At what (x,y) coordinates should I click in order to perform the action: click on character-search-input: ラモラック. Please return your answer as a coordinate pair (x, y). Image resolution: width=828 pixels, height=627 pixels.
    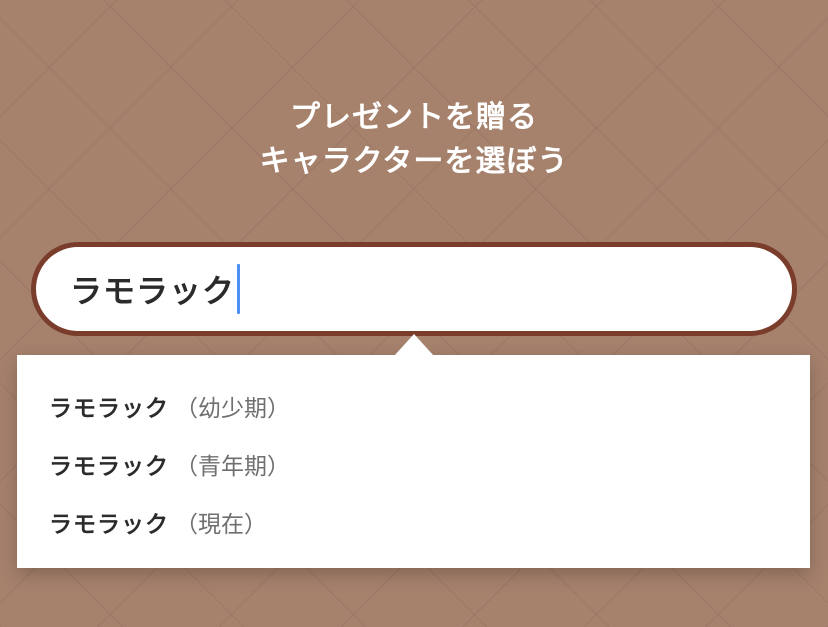
    Looking at the image, I should click on (414, 289).